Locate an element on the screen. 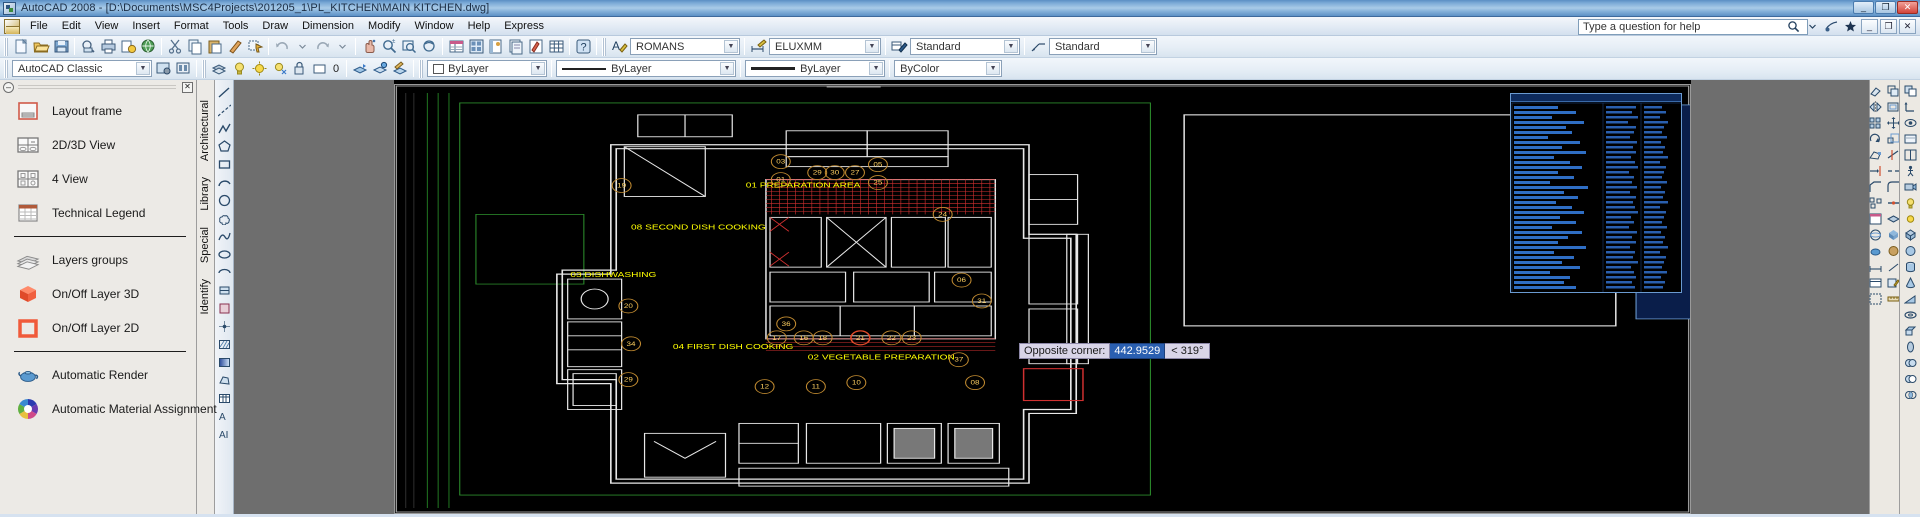  3d-orbit-icon is located at coordinates (1876, 234).